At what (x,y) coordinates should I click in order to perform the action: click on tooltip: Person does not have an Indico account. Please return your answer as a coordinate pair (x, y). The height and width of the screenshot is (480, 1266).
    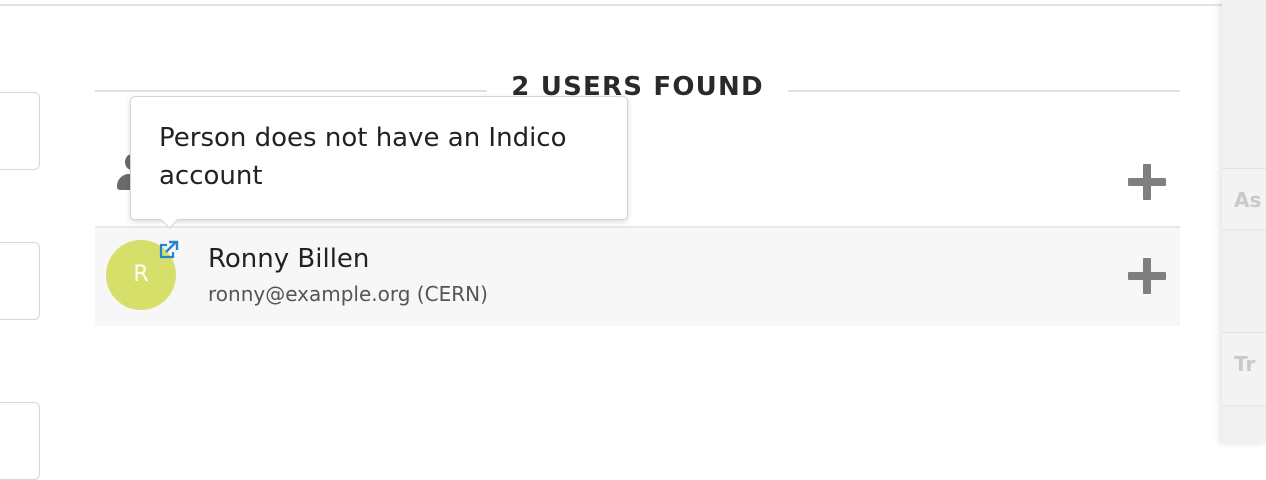
    Looking at the image, I should click on (379, 162).